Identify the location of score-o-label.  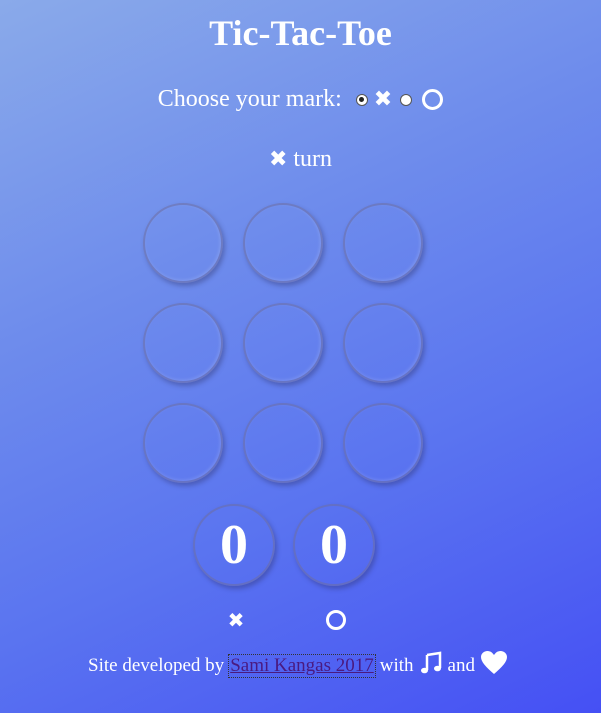
(336, 620).